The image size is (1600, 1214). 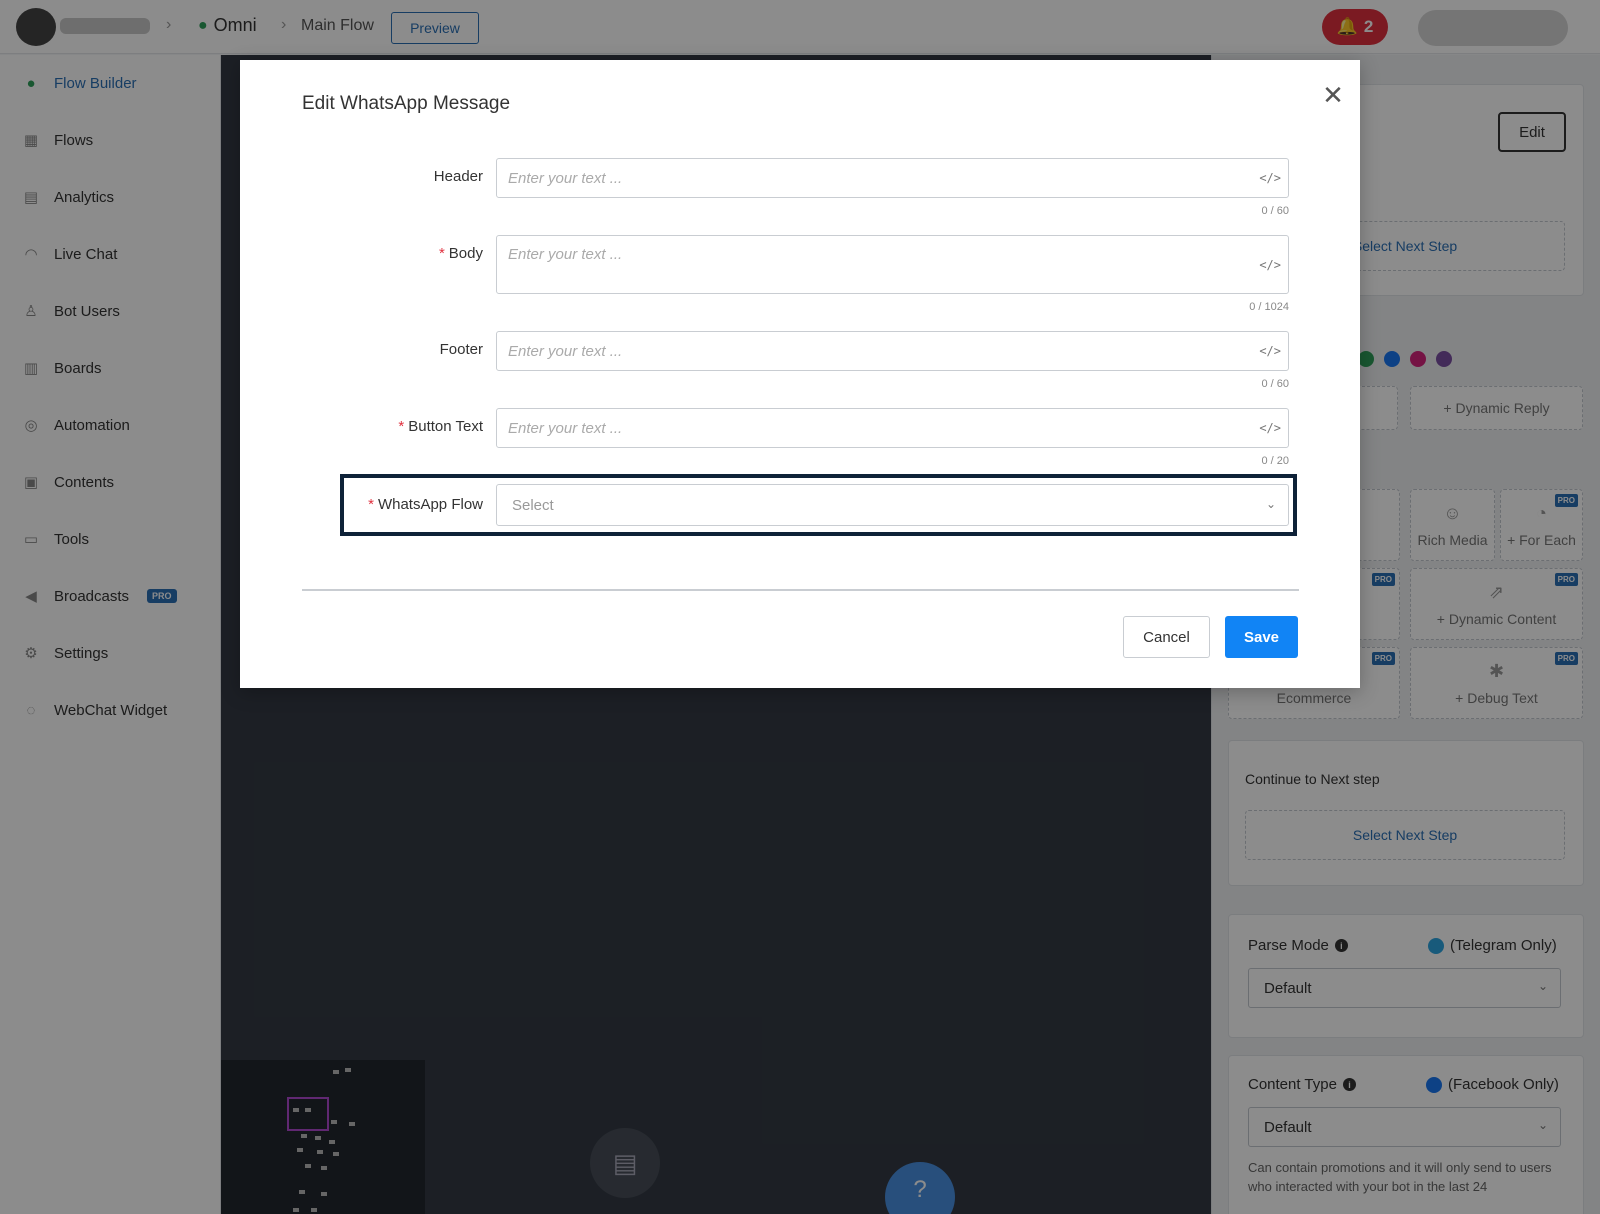 I want to click on body-counter: 0 / 1024, so click(x=1269, y=307).